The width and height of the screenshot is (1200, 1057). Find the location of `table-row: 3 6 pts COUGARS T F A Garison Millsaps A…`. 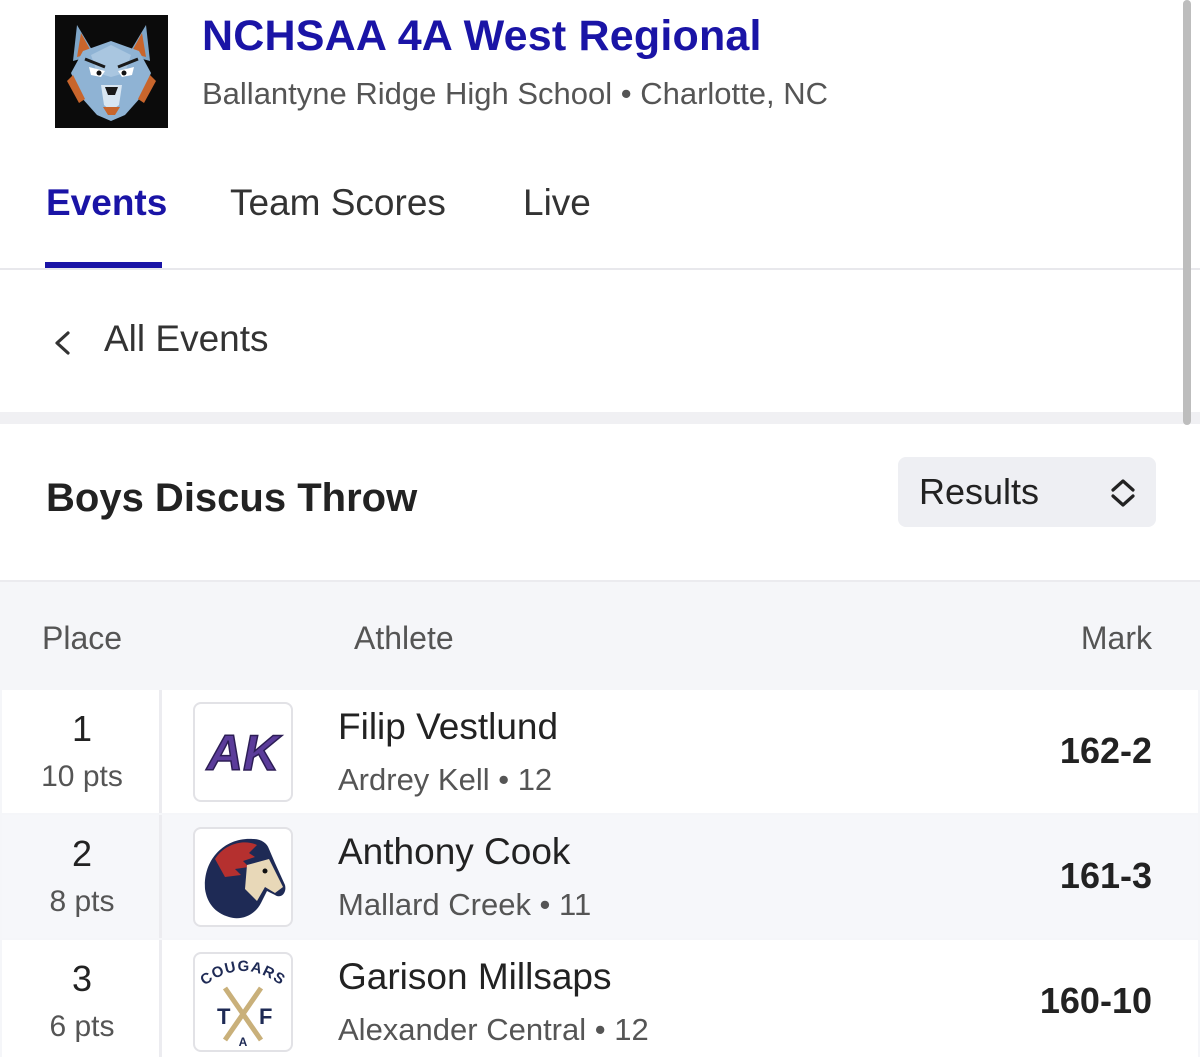

table-row: 3 6 pts COUGARS T F A Garison Millsaps A… is located at coordinates (600, 998).